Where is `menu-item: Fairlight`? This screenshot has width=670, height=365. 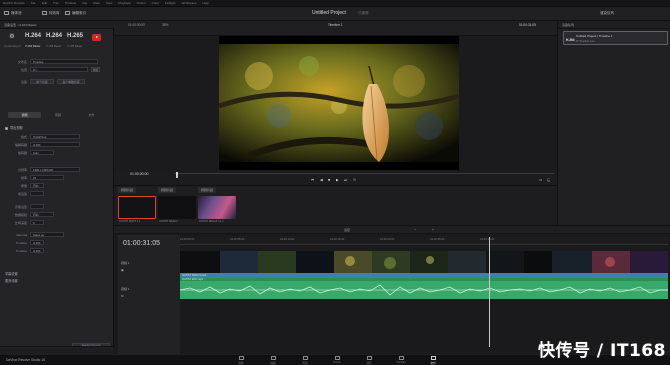 menu-item: Fairlight is located at coordinates (170, 3).